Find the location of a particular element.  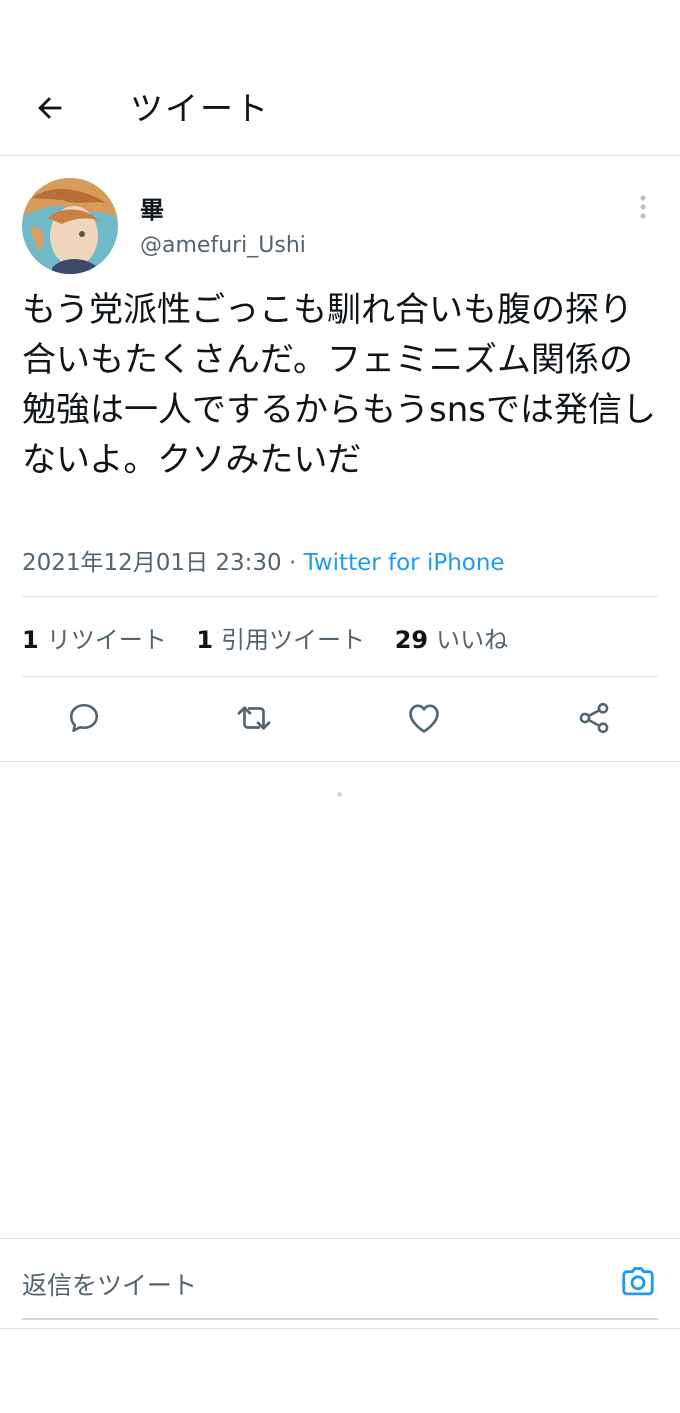

display-name: 畢 is located at coordinates (152, 207).